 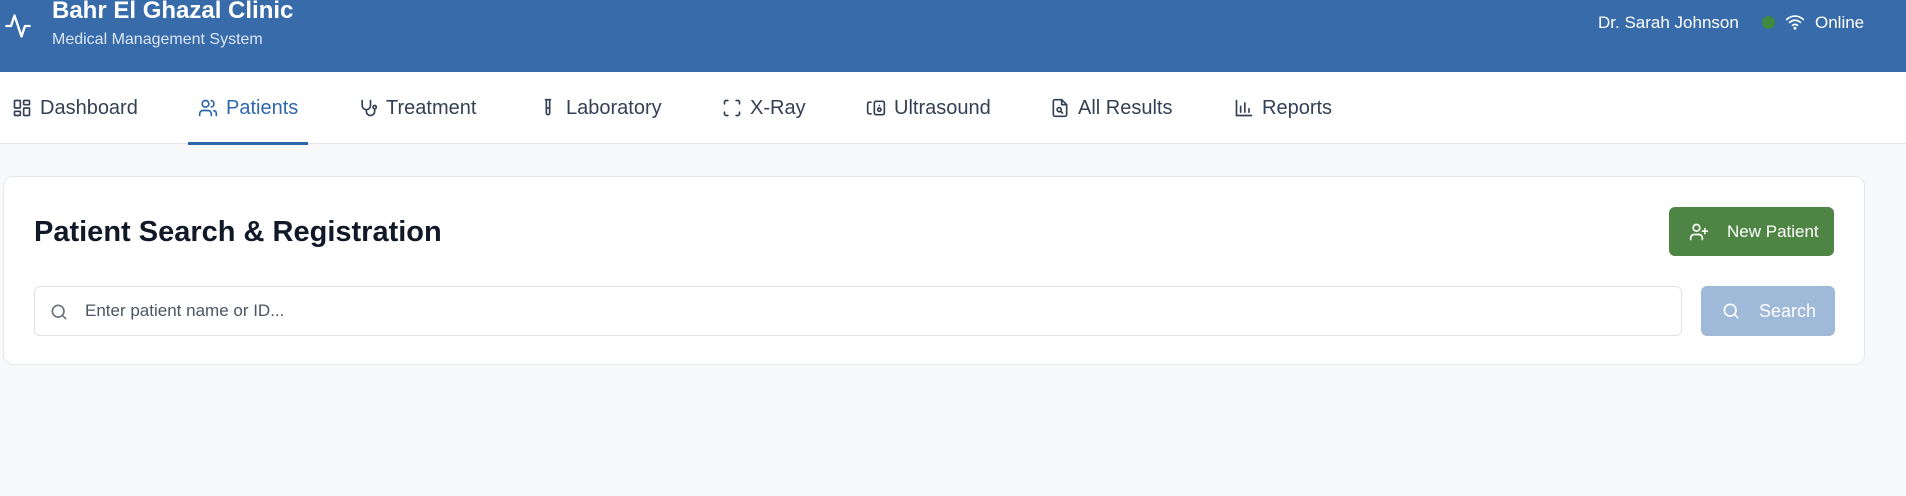 I want to click on search-field, so click(x=858, y=311).